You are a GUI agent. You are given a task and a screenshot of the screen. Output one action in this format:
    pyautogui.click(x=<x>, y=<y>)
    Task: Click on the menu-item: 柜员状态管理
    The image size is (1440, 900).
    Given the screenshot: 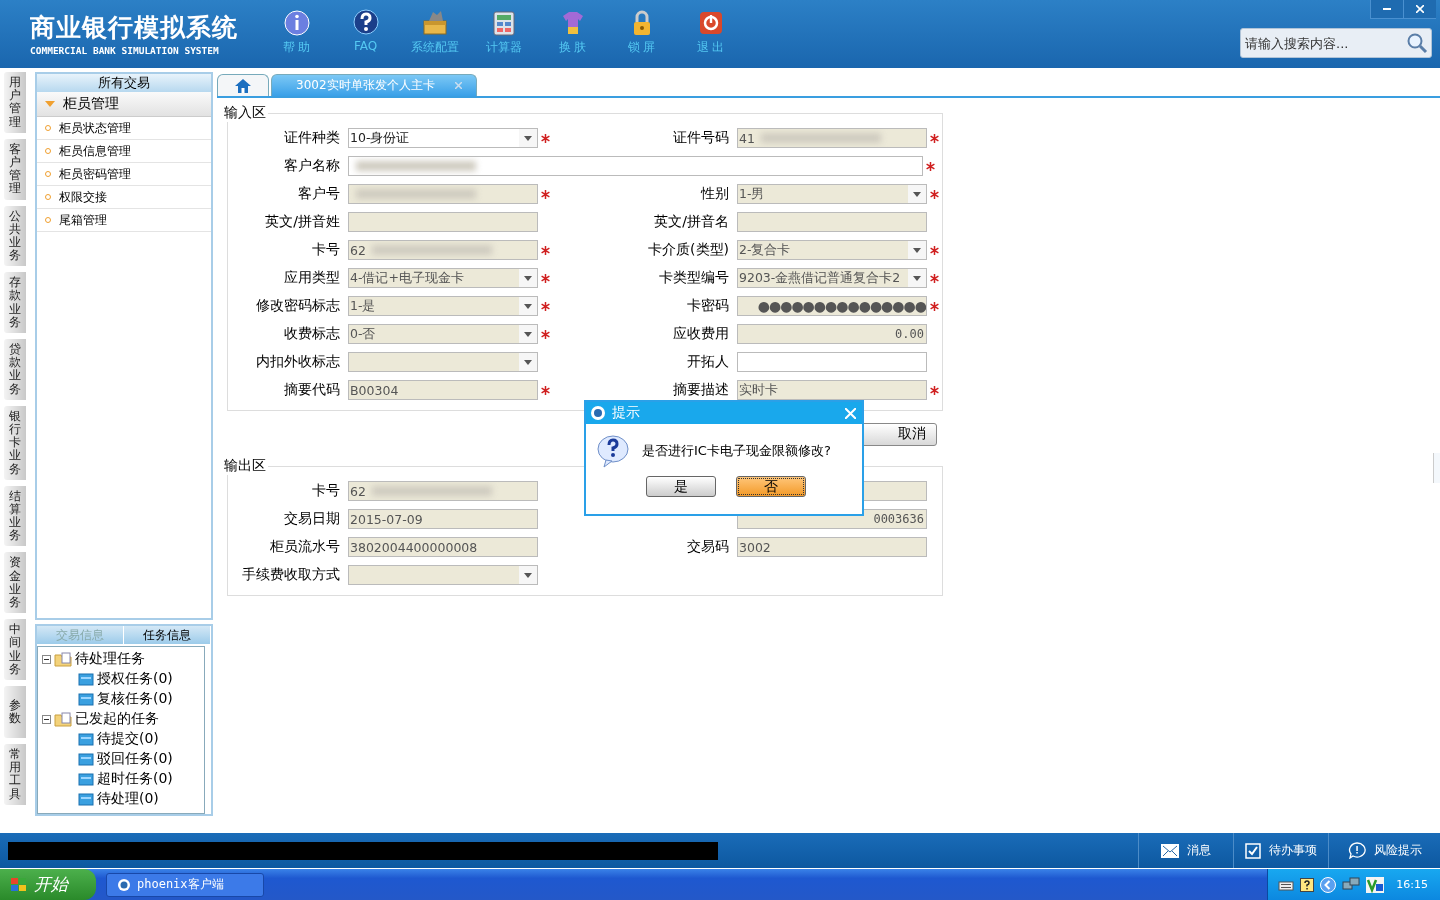 What is the action you would take?
    pyautogui.click(x=124, y=128)
    